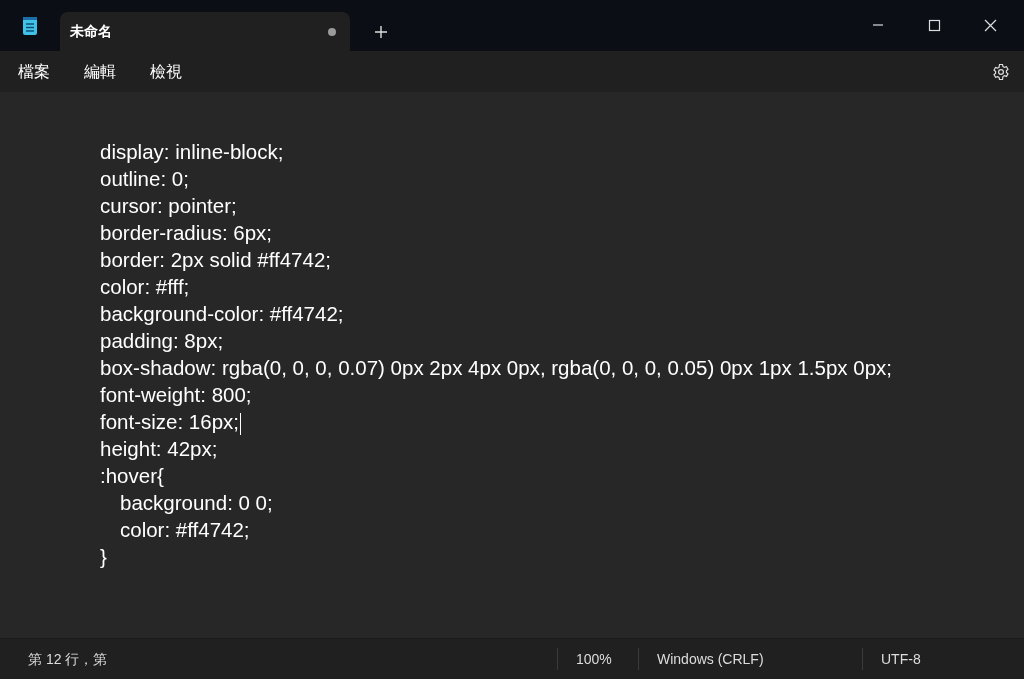  I want to click on document-tab: 未命名, so click(205, 31).